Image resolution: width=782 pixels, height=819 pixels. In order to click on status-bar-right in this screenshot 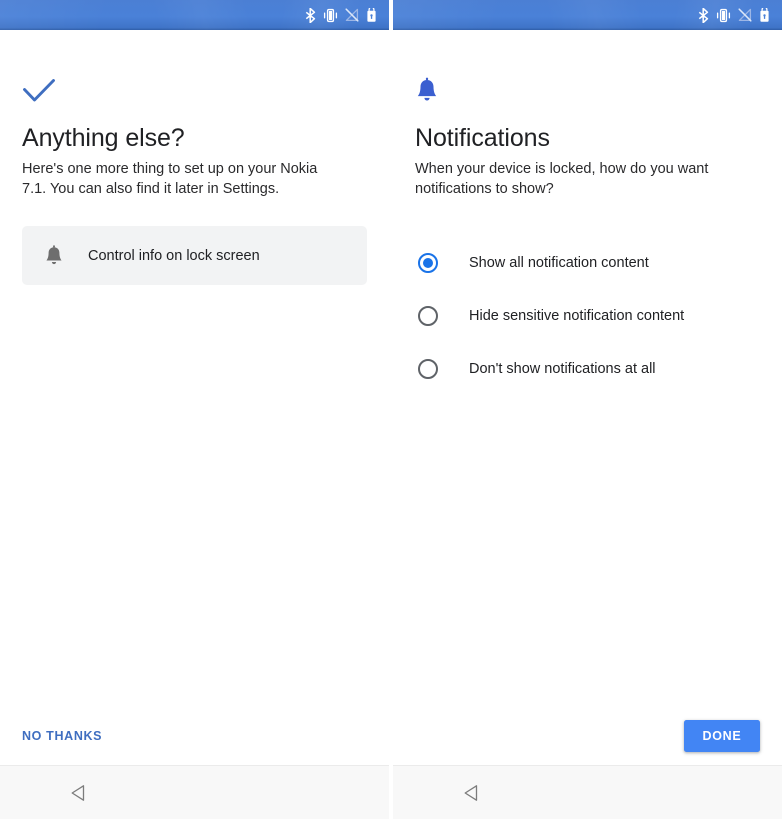, I will do `click(587, 15)`.